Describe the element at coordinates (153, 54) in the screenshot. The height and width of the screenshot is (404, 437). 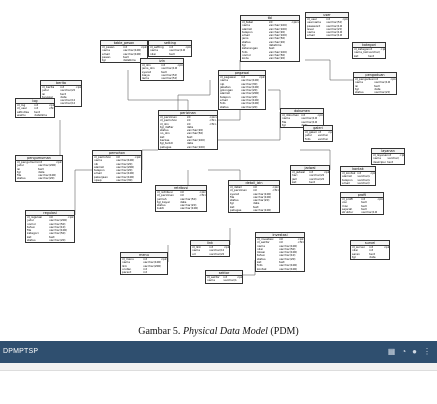
I see `field-name: nilai` at that location.